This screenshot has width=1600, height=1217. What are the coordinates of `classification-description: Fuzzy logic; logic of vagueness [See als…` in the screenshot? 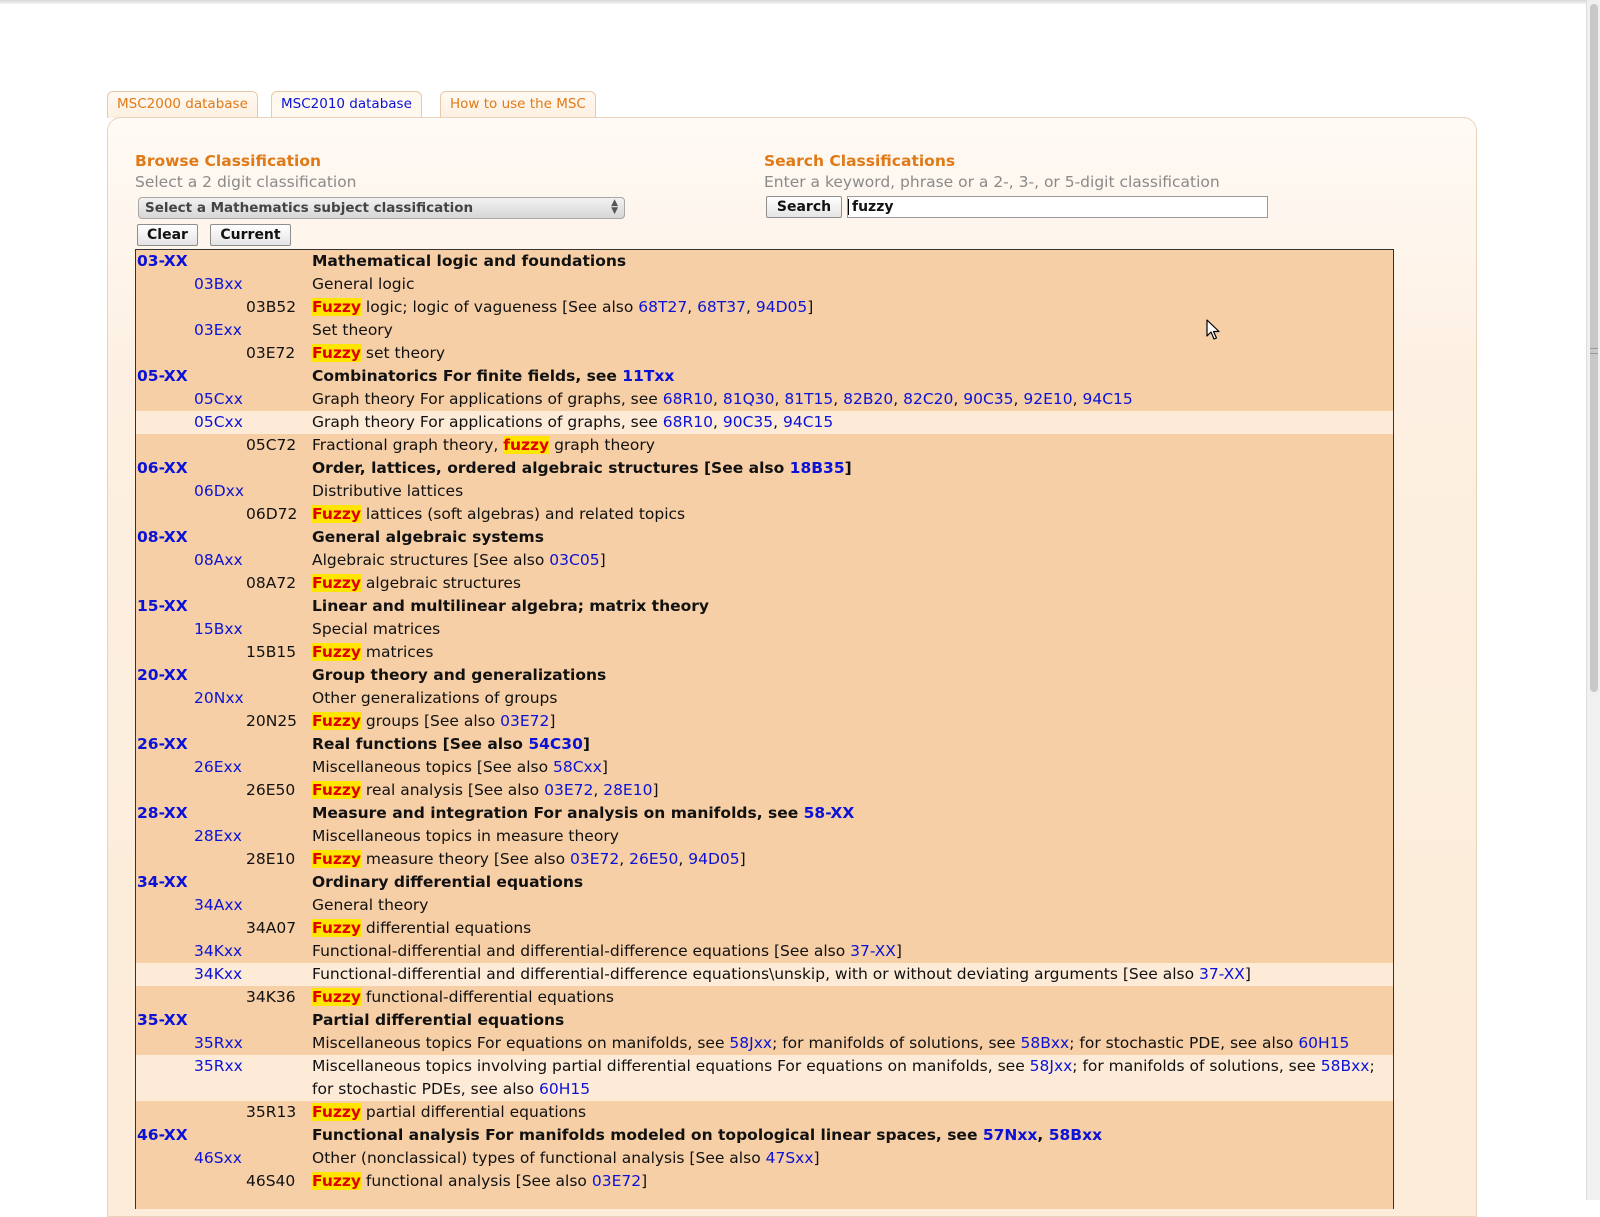 It's located at (852, 307).